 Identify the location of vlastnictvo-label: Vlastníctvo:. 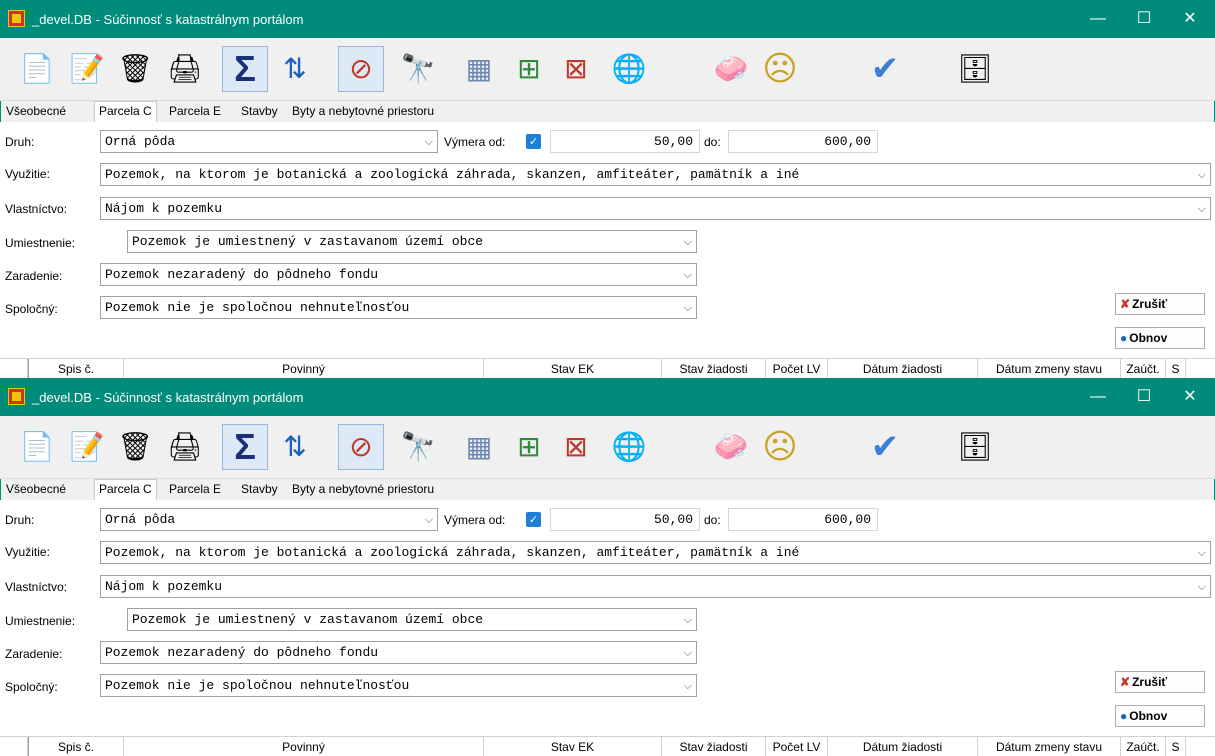
(36, 209).